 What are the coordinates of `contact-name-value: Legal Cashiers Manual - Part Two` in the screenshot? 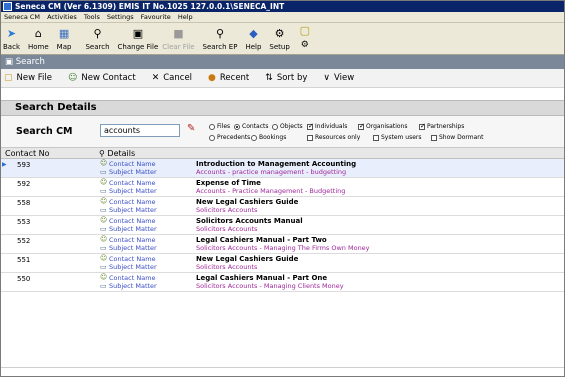 It's located at (261, 240).